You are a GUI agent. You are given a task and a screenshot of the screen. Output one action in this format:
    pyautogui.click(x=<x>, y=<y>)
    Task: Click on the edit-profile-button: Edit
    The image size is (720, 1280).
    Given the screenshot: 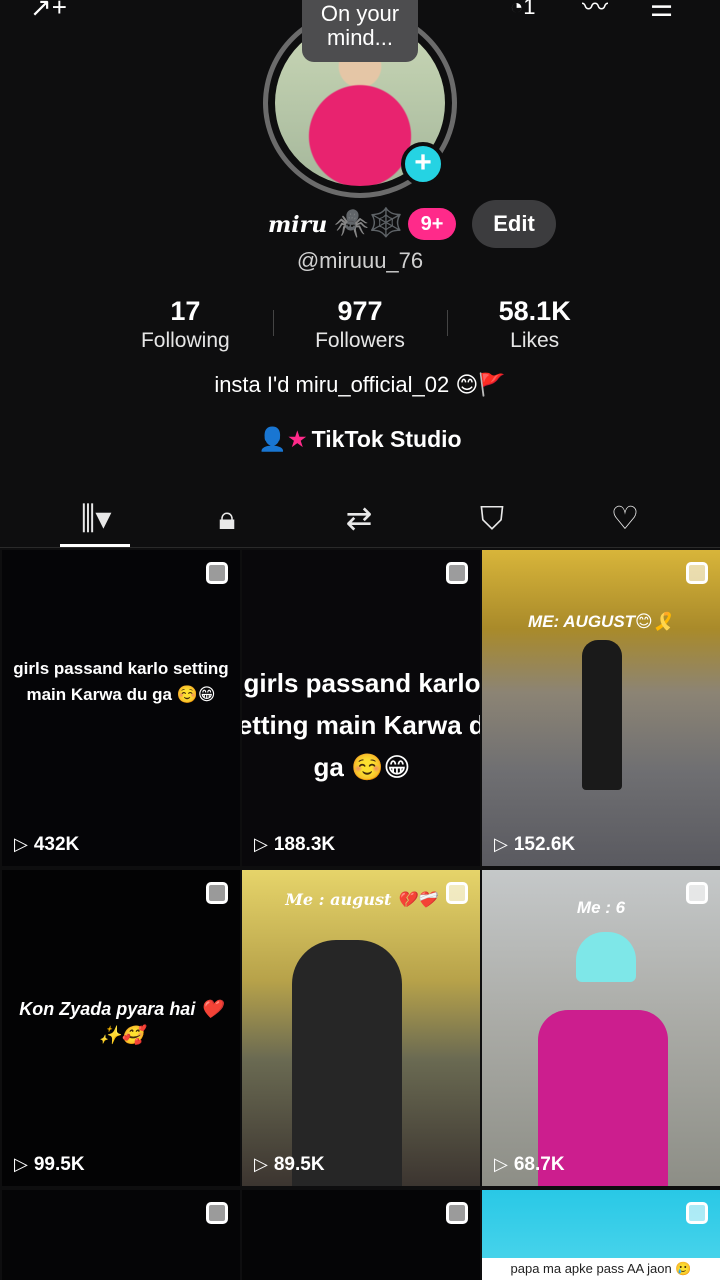 What is the action you would take?
    pyautogui.click(x=514, y=224)
    